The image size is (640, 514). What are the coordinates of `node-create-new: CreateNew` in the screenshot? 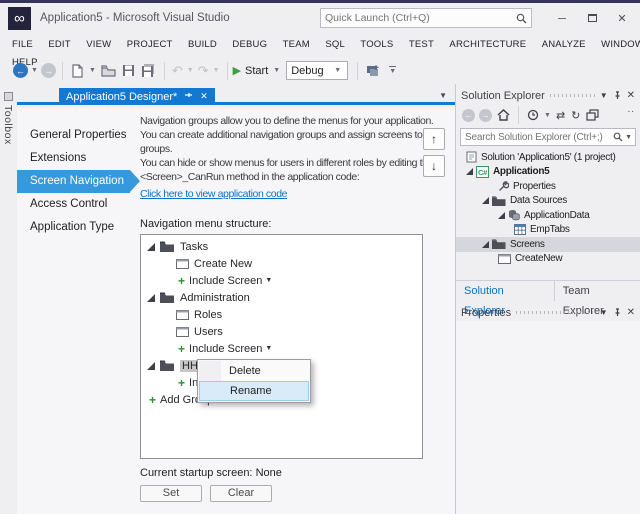 It's located at (548, 259).